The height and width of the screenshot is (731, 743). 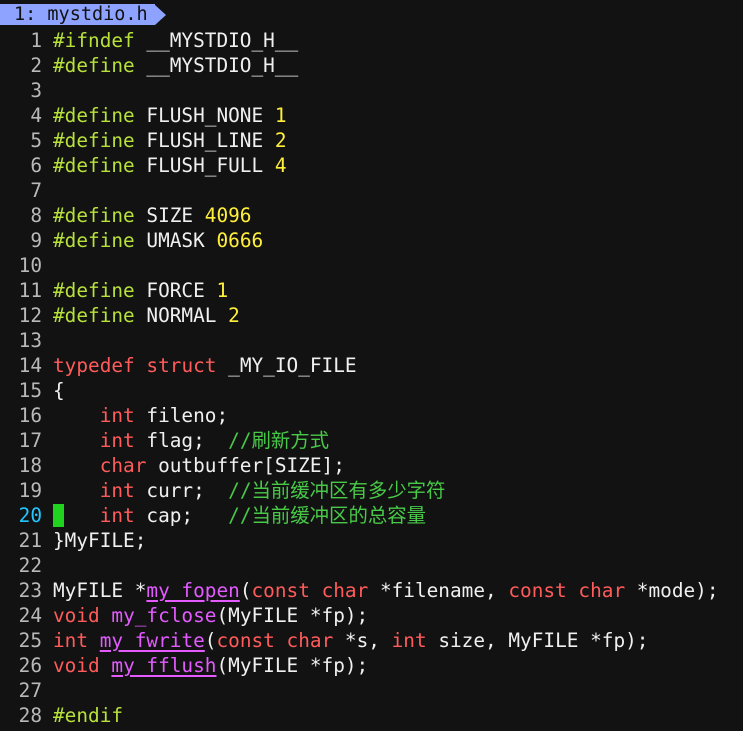 What do you see at coordinates (438, 590) in the screenshot?
I see `token-plain: *filename,` at bounding box center [438, 590].